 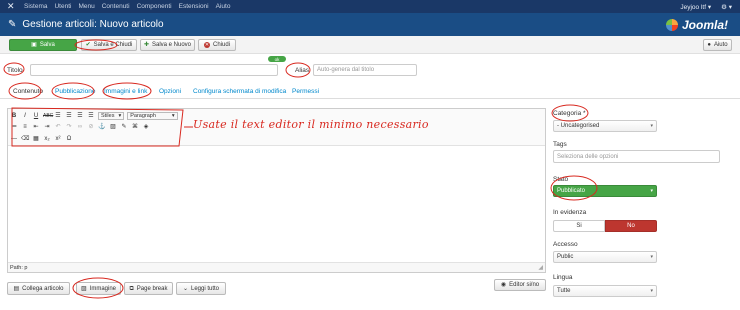 What do you see at coordinates (631, 226) in the screenshot?
I see `featured-no: No` at bounding box center [631, 226].